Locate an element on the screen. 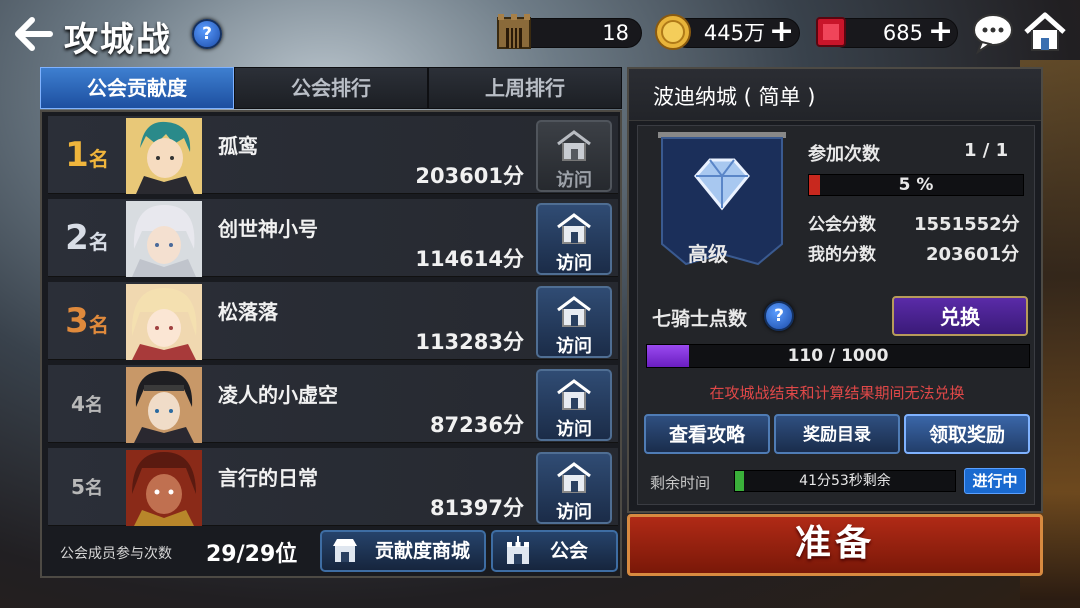  guild-score-label: 公会分数 is located at coordinates (842, 225).